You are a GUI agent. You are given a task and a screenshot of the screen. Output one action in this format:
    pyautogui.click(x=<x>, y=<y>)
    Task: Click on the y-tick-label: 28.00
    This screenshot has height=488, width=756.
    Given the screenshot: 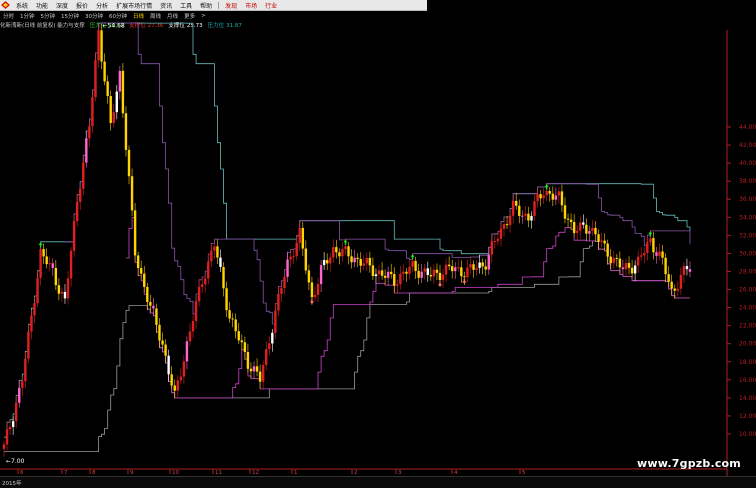 What is the action you would take?
    pyautogui.click(x=747, y=271)
    